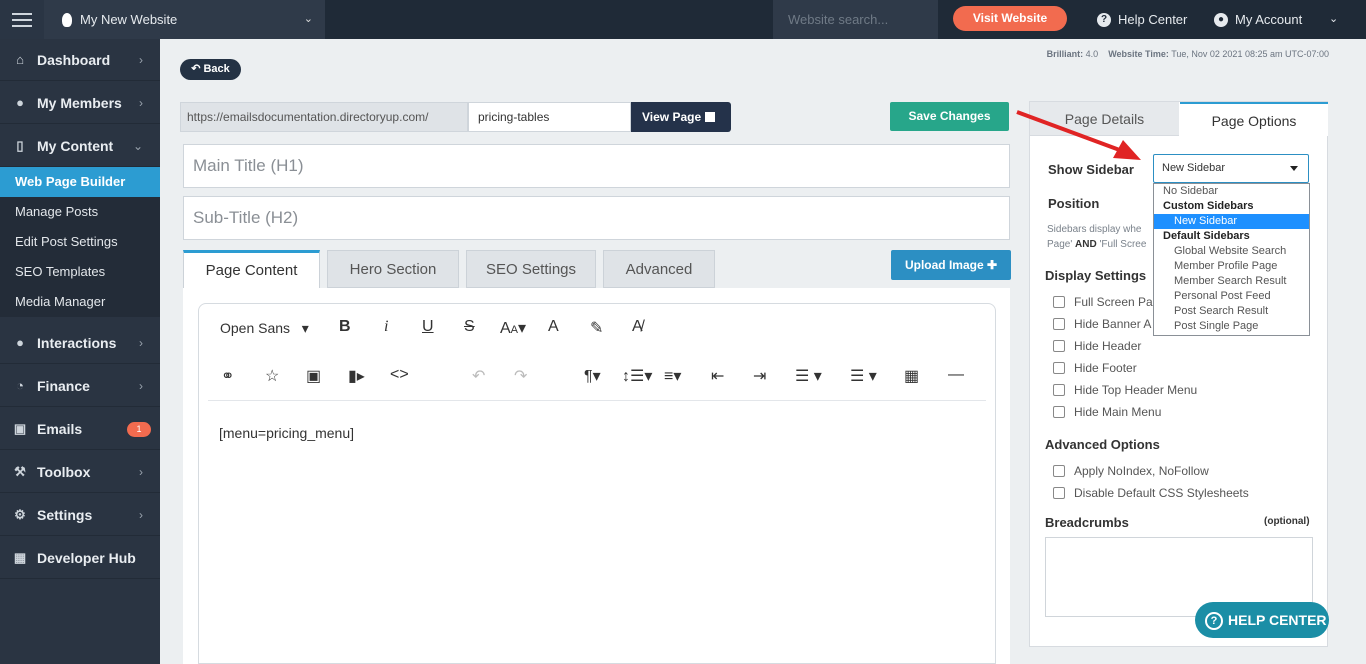 The image size is (1366, 664). What do you see at coordinates (597, 400) in the screenshot?
I see `toolbar-divider` at bounding box center [597, 400].